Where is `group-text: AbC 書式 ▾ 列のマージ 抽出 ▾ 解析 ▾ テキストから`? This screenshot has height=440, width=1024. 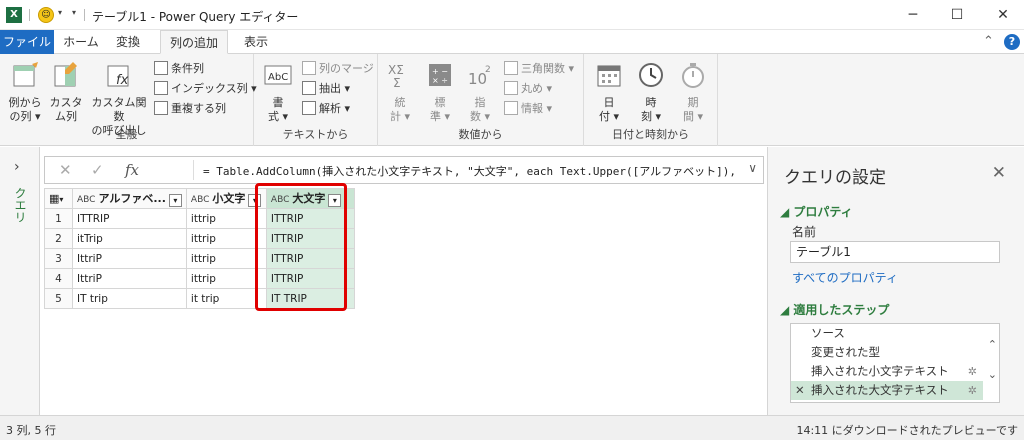 group-text: AbC 書式 ▾ 列のマージ 抽出 ▾ 解析 ▾ テキストから is located at coordinates (316, 100).